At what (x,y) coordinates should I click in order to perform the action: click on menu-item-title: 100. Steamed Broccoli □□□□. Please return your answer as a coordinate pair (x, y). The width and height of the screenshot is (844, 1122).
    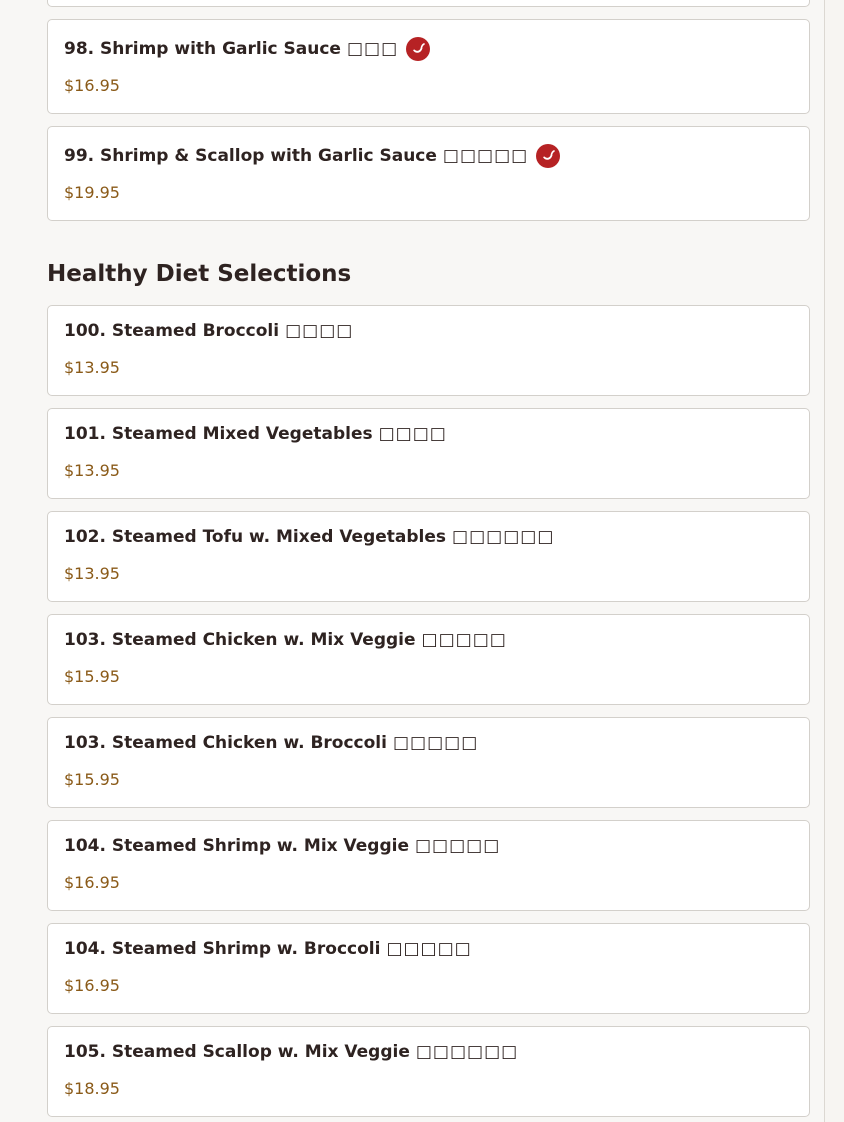
    Looking at the image, I should click on (208, 331).